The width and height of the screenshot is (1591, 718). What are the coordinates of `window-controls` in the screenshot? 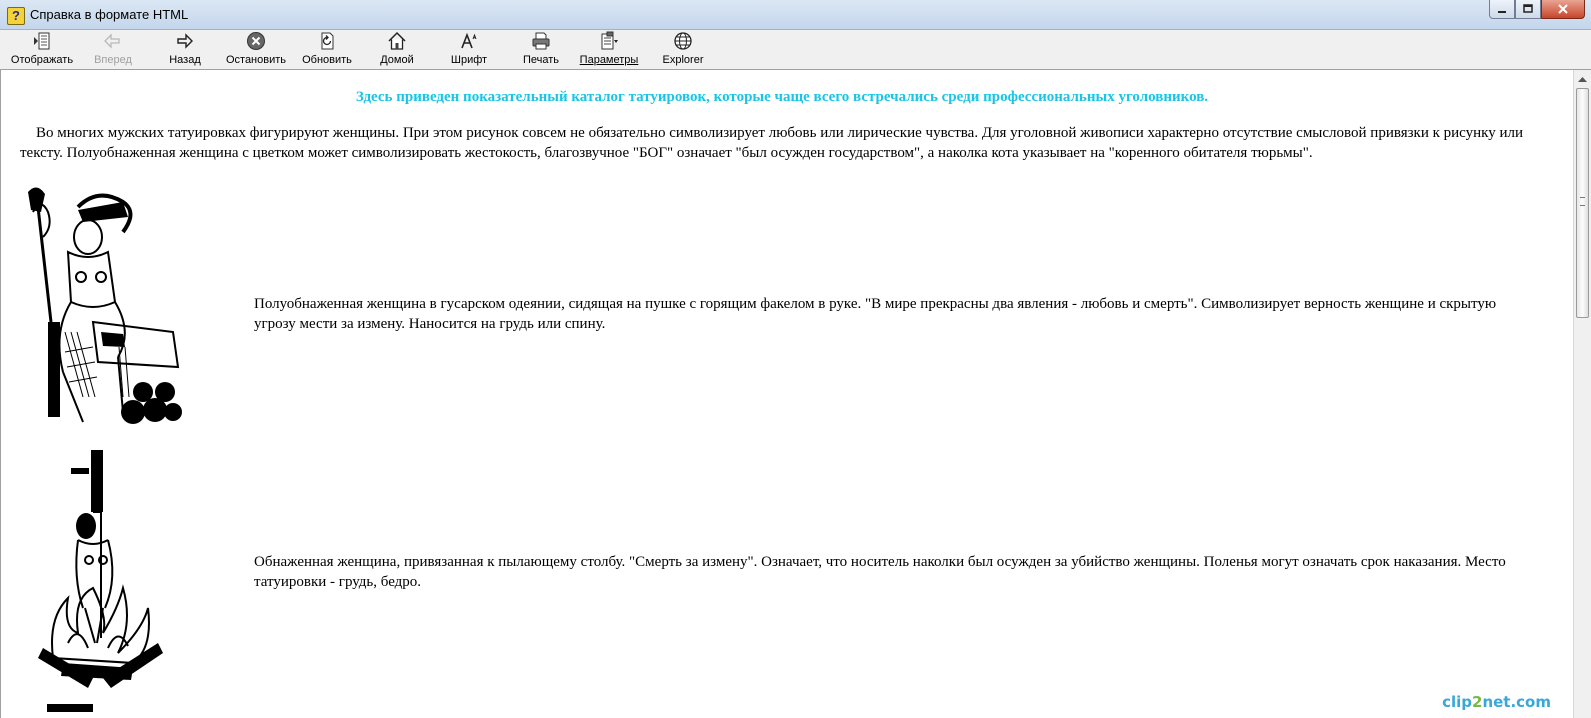 It's located at (1537, 10).